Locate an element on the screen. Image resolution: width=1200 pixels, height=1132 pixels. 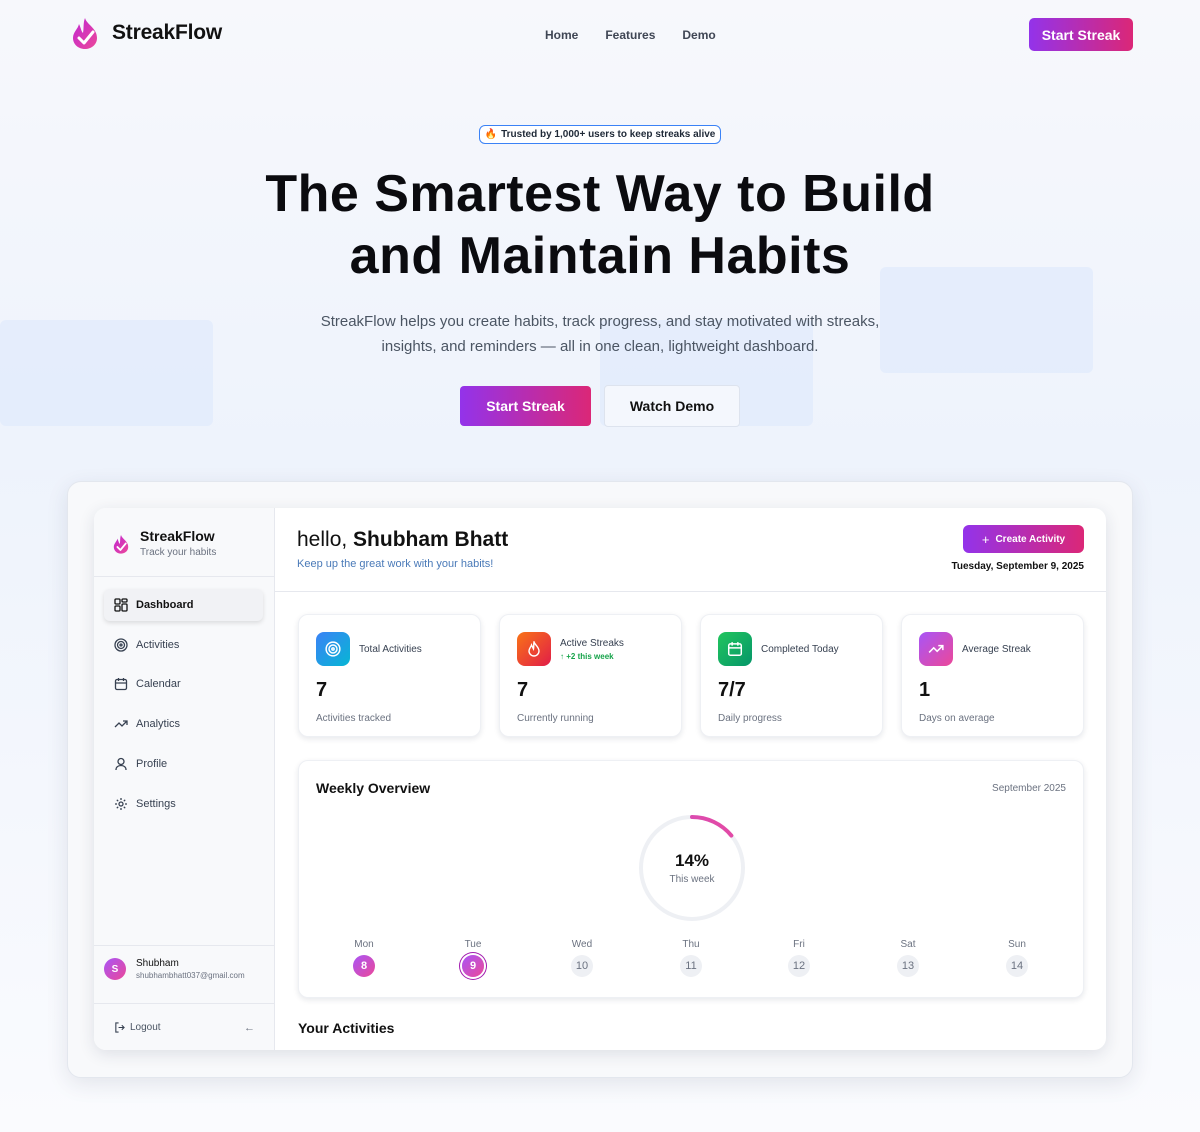
day-mon: Mon 8 is located at coordinates (364, 958).